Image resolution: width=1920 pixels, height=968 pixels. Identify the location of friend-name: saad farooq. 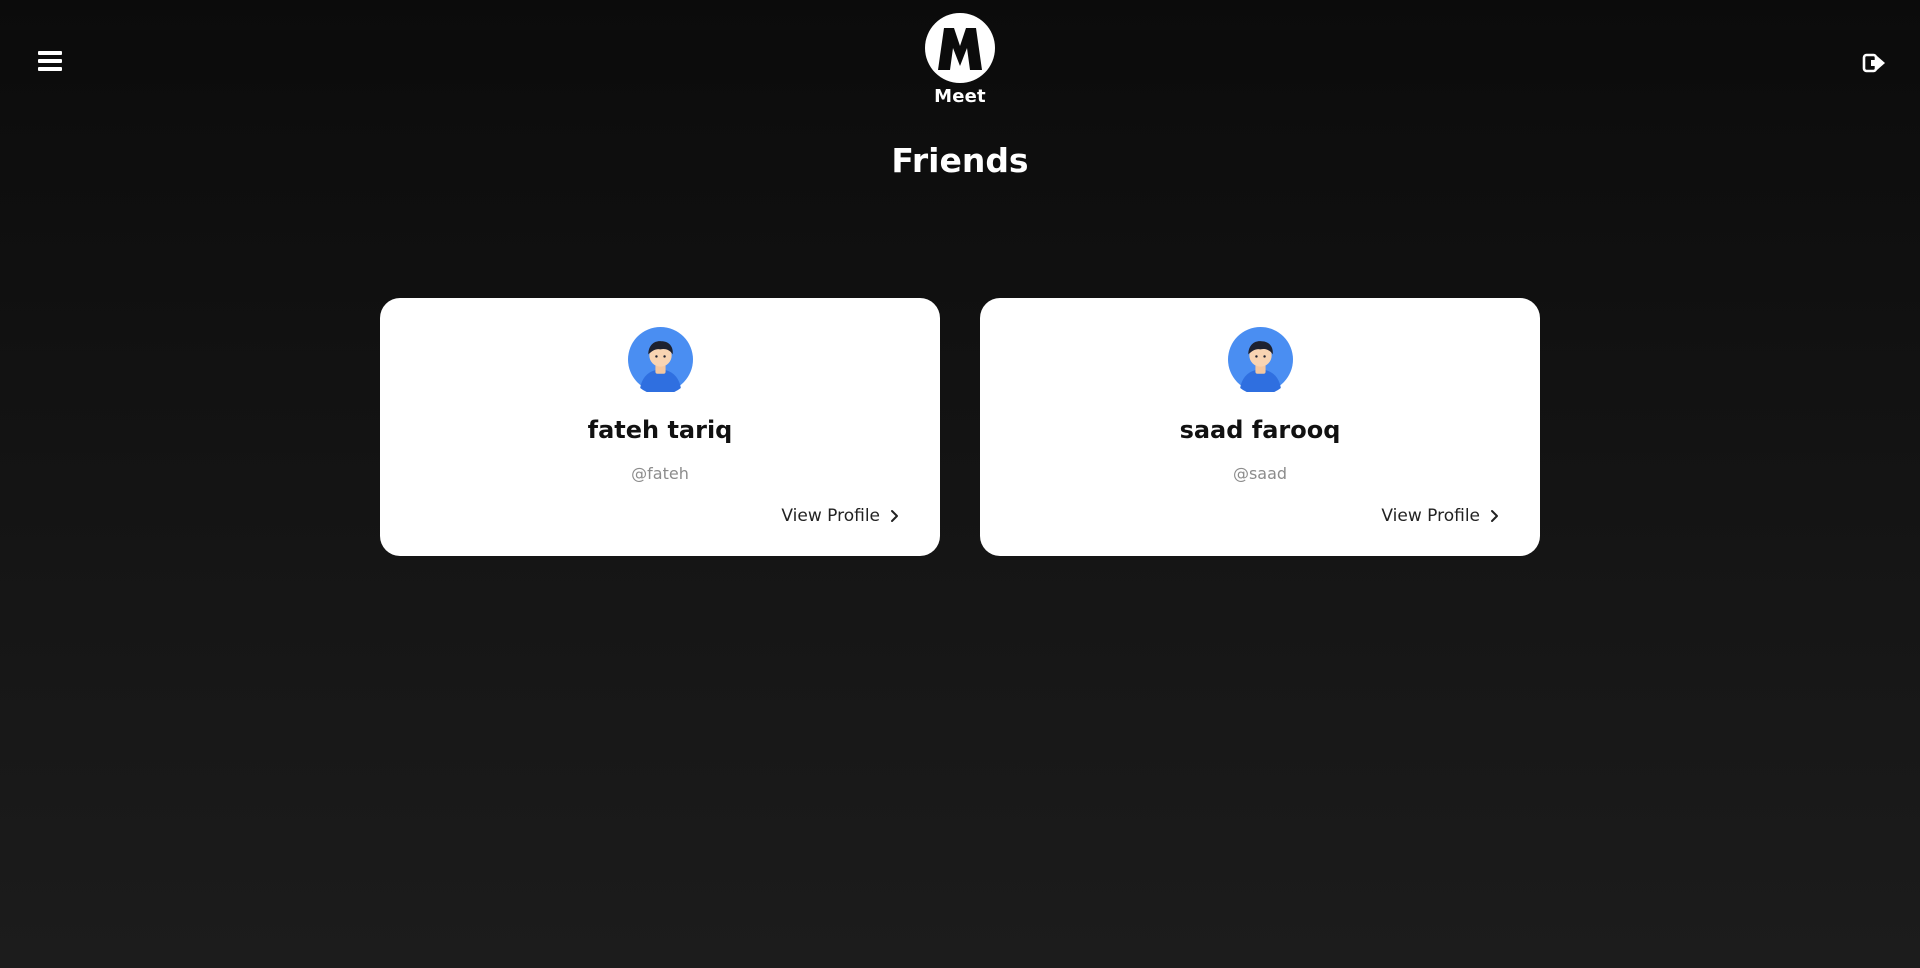
(1260, 430).